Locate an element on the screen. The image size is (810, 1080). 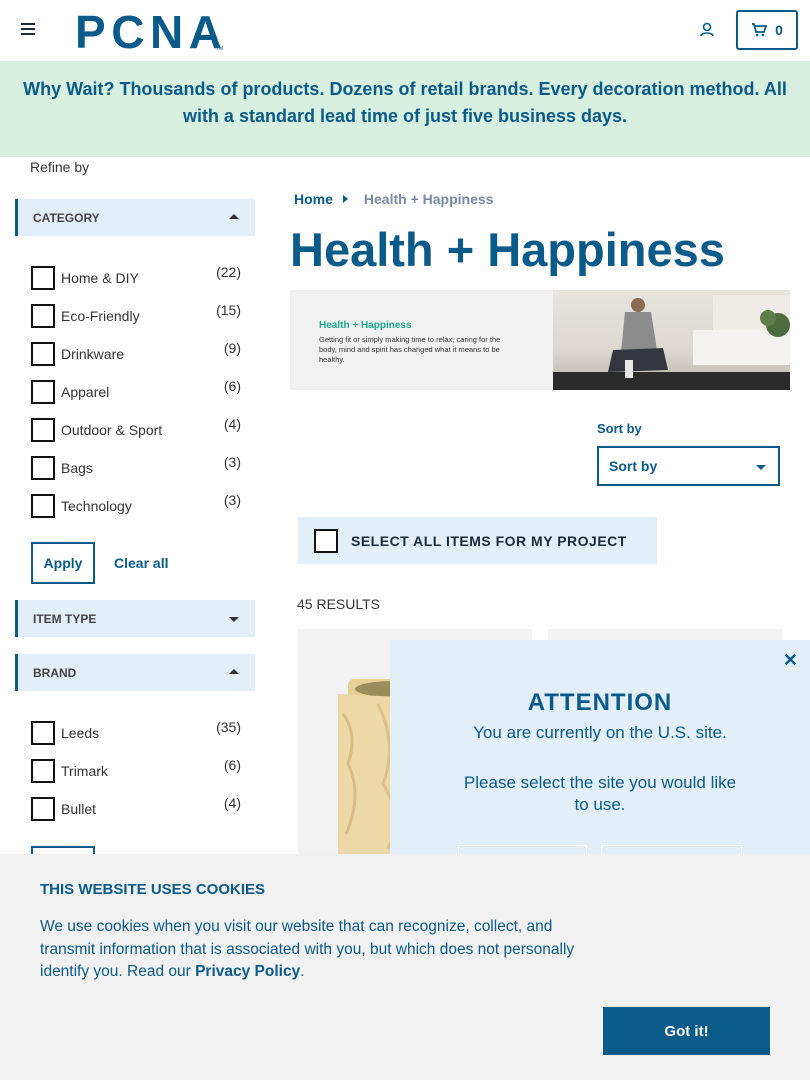
brand-option: Leeds (35) is located at coordinates (138, 731).